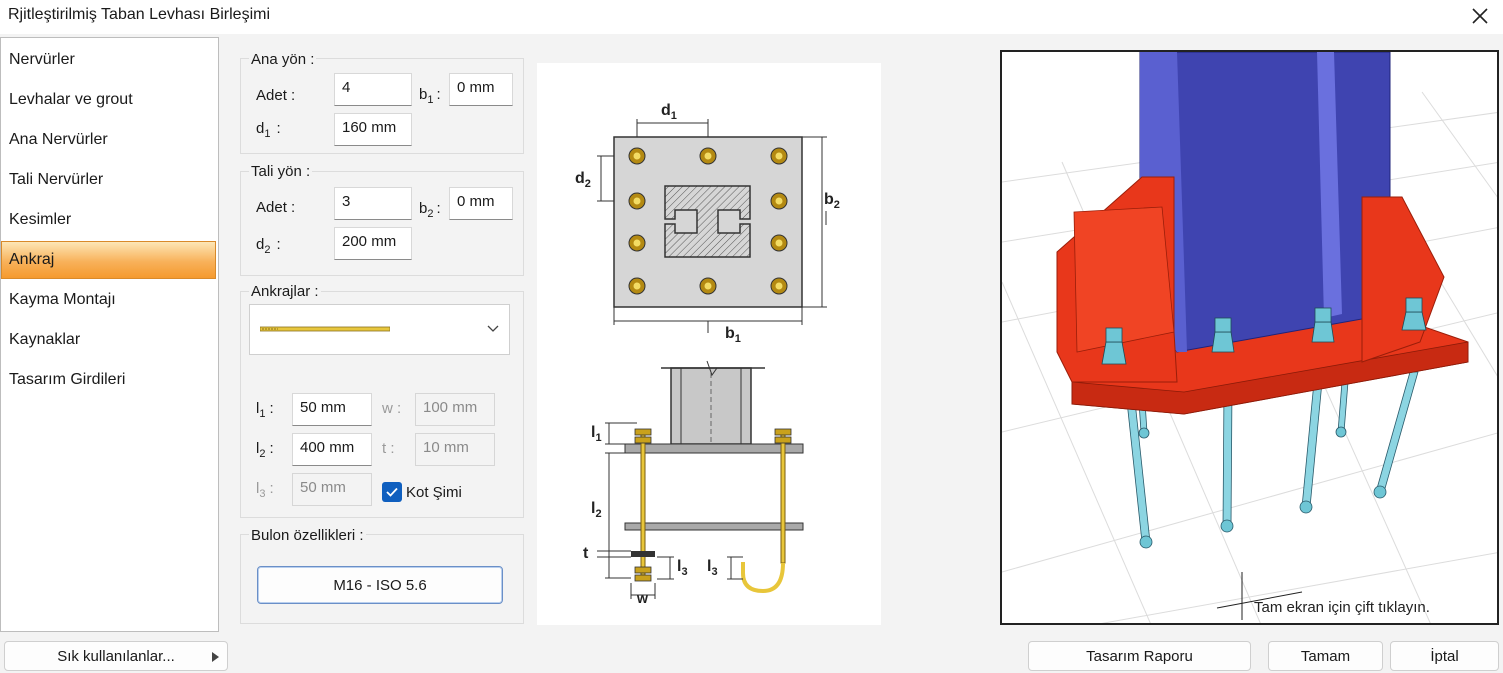 The height and width of the screenshot is (673, 1503). What do you see at coordinates (733, 335) in the screenshot?
I see `dim-b1-label: b1` at bounding box center [733, 335].